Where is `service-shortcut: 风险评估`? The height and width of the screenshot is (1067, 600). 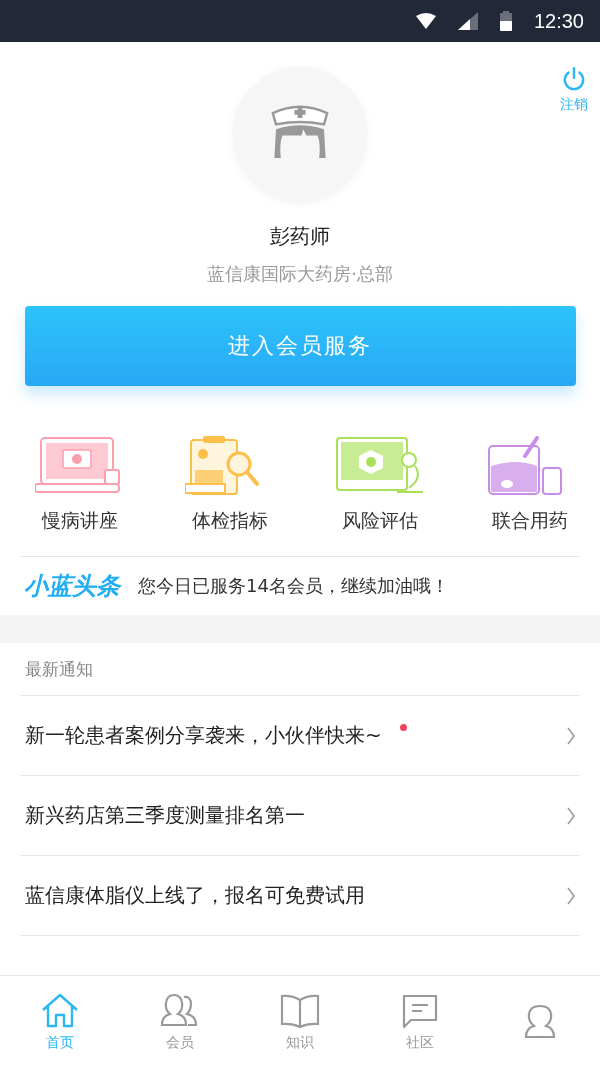 service-shortcut: 风险评估 is located at coordinates (380, 485).